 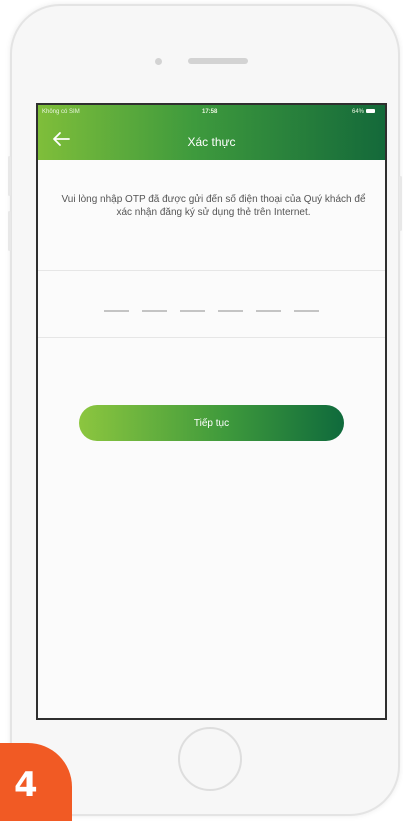 I want to click on app-header: Không có SIM 17:58 64% Xác thực, so click(x=211, y=132).